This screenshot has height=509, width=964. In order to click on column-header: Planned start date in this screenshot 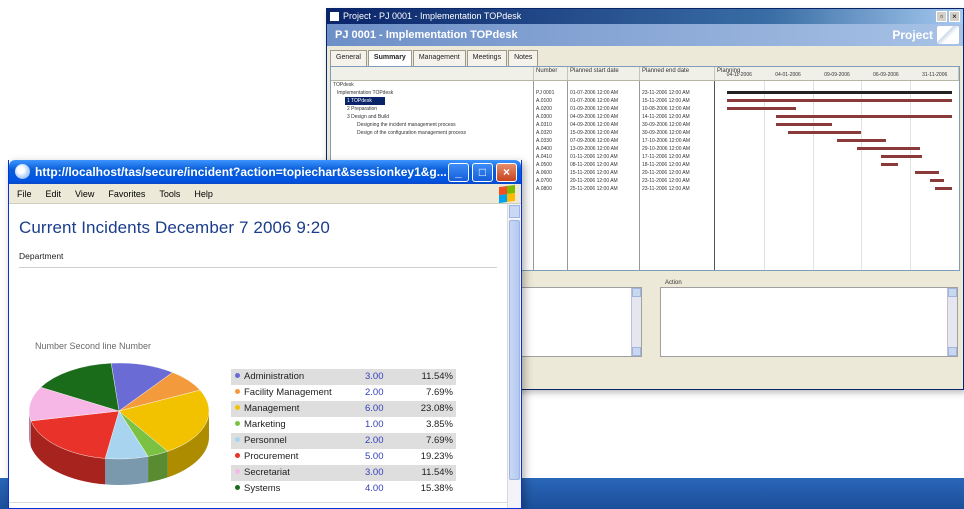, I will do `click(604, 73)`.